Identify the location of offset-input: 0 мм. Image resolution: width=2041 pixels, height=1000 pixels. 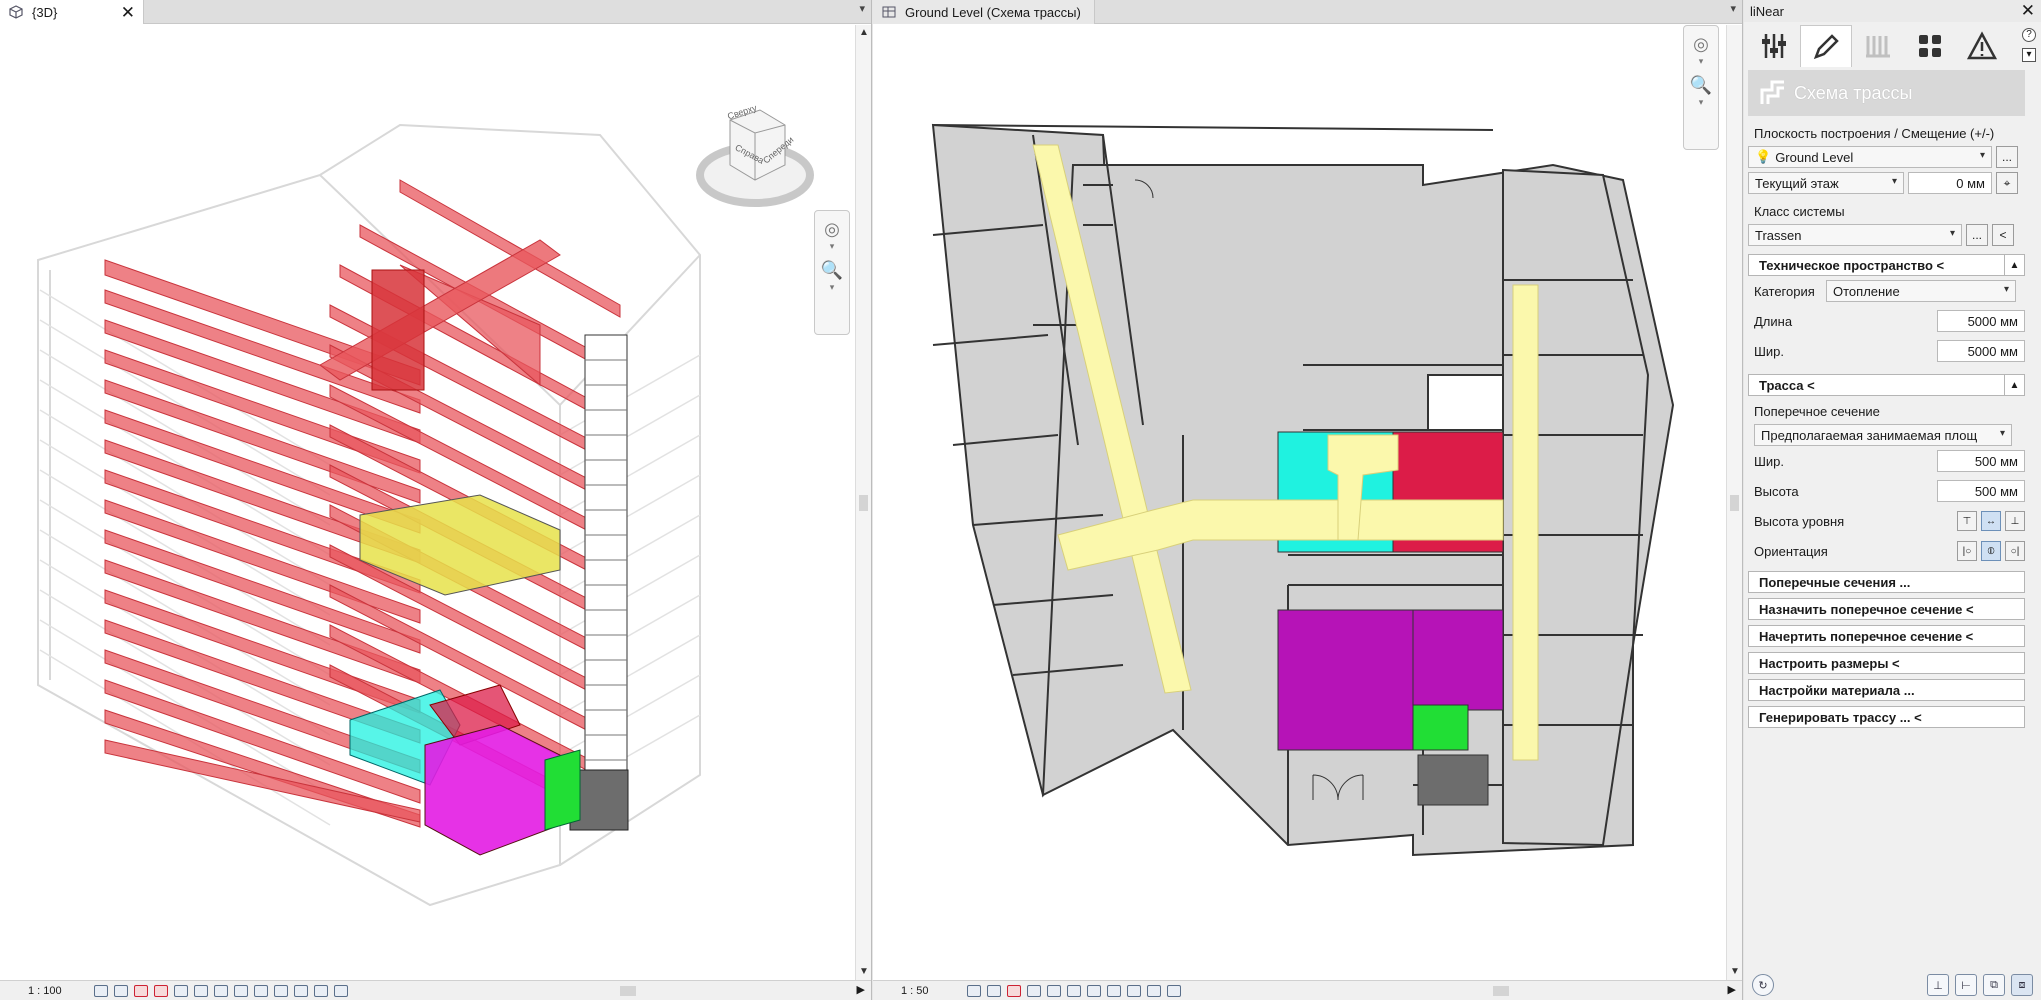
(1950, 183).